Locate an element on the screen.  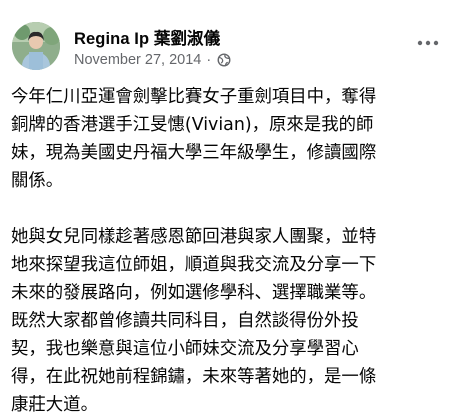
more-options-icon is located at coordinates (428, 43).